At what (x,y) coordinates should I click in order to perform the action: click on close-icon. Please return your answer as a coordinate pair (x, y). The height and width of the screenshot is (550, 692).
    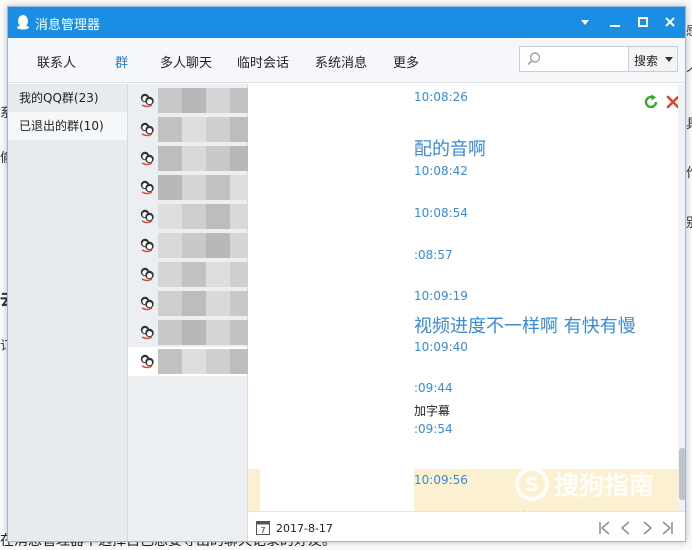
    Looking at the image, I should click on (670, 22).